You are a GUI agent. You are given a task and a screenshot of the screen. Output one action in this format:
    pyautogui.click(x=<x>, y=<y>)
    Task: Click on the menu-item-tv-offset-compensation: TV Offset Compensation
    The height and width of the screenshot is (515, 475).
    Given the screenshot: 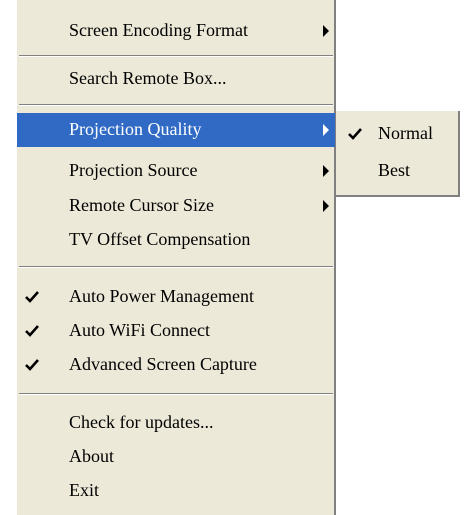 What is the action you would take?
    pyautogui.click(x=176, y=240)
    